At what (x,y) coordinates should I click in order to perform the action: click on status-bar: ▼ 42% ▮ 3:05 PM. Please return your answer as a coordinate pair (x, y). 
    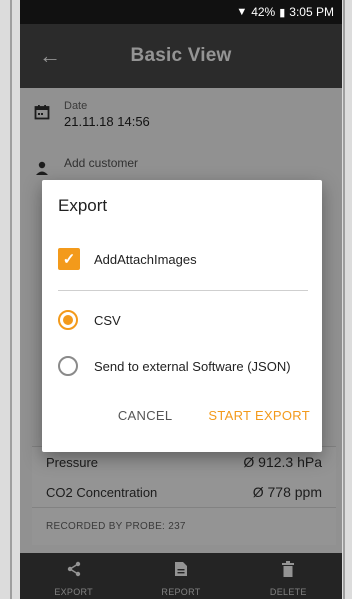
    Looking at the image, I should click on (181, 12).